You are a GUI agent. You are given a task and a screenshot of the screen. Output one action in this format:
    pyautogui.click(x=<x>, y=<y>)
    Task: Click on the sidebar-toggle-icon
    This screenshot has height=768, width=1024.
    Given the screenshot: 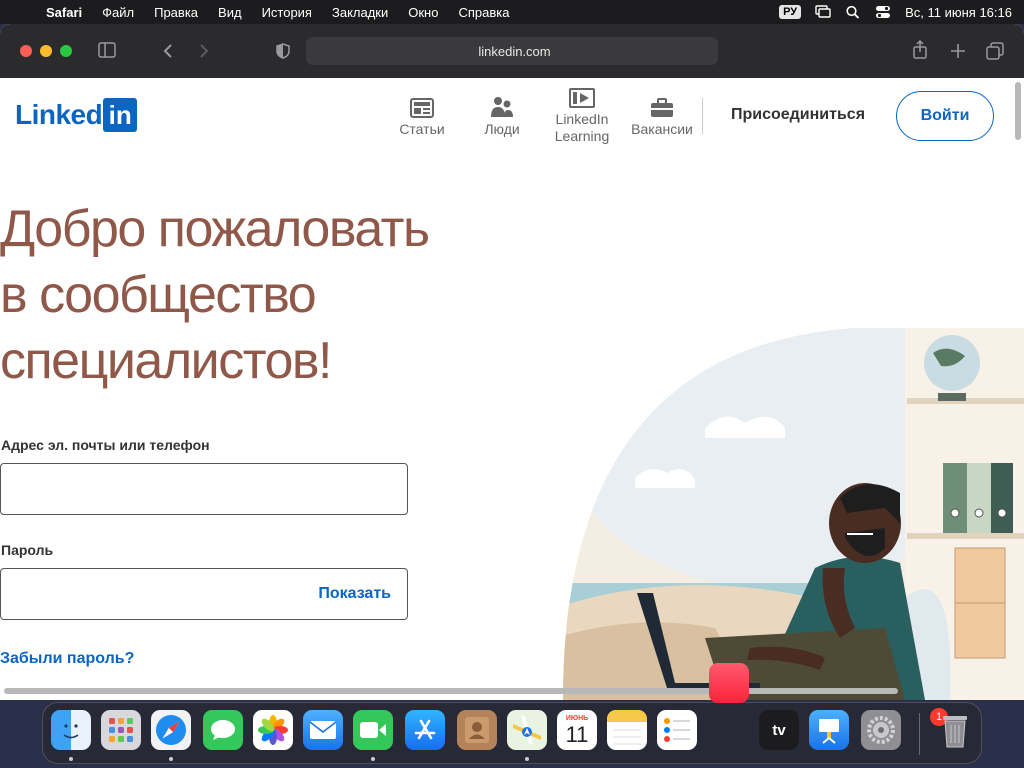 What is the action you would take?
    pyautogui.click(x=107, y=50)
    